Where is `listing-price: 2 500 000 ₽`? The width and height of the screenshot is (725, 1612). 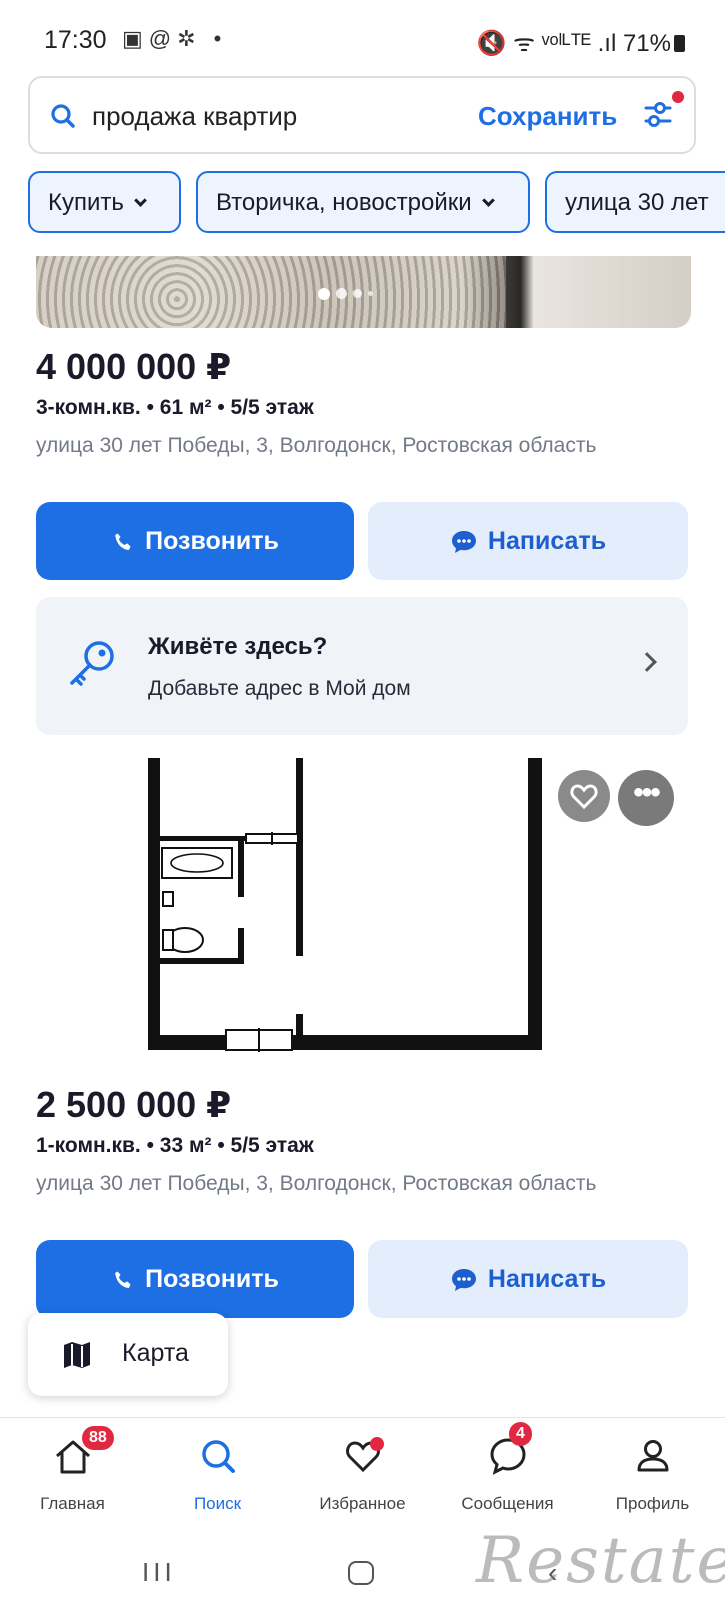
listing-price: 2 500 000 ₽ is located at coordinates (133, 1105).